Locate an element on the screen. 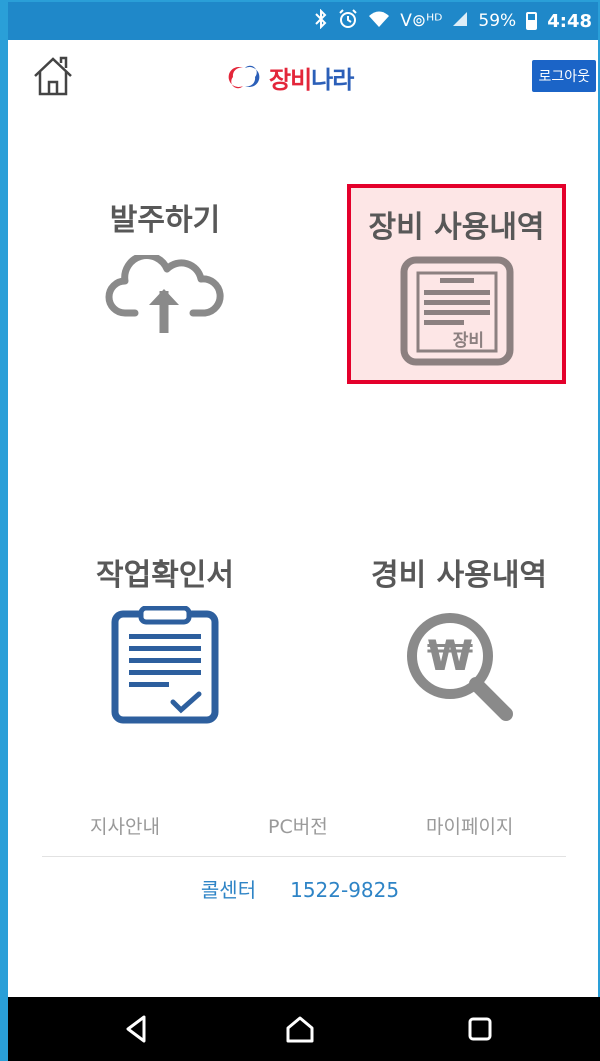 Image resolution: width=600 pixels, height=1061 pixels. app-logo: 장비나라 is located at coordinates (288, 77).